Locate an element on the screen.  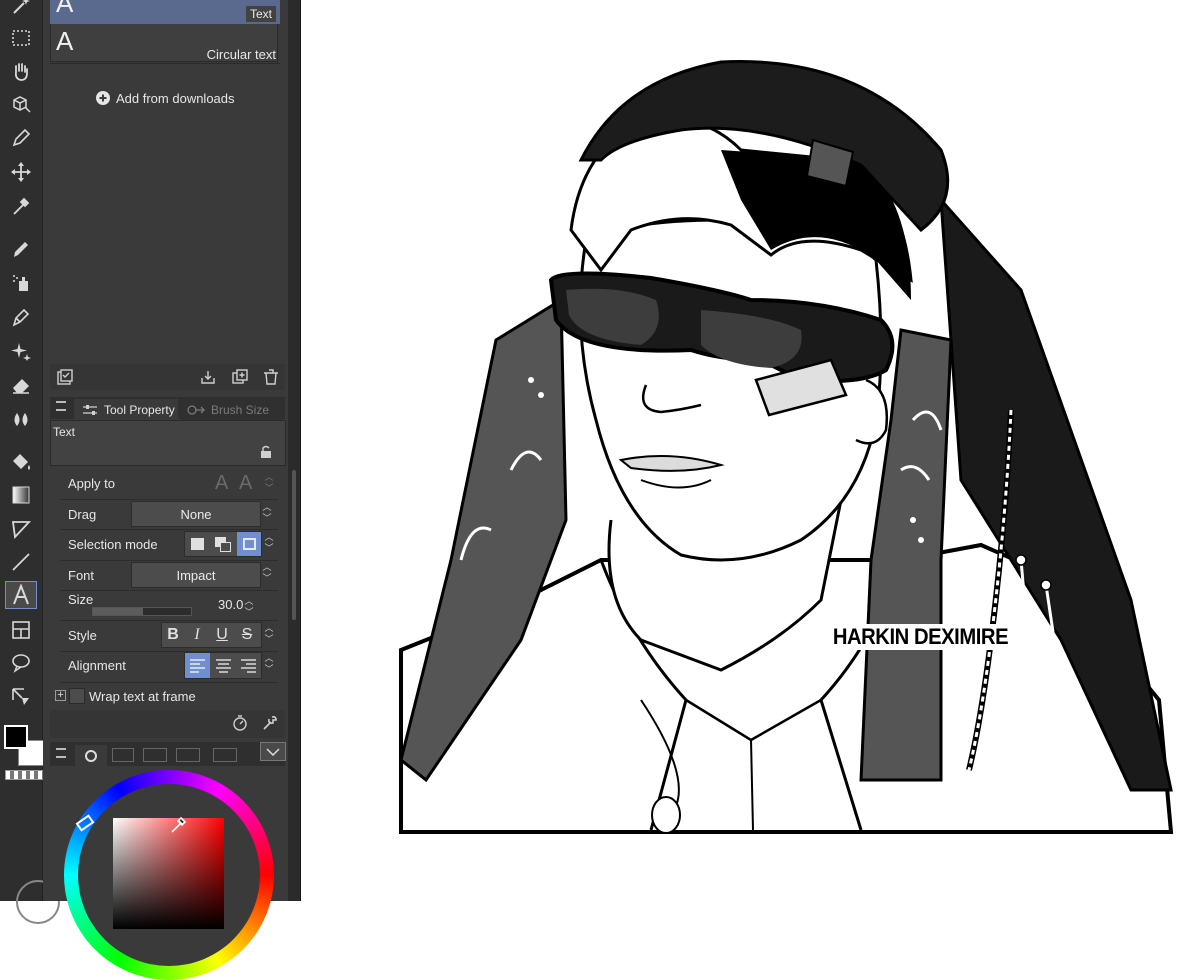
pen-tool-icon is located at coordinates (21, 138).